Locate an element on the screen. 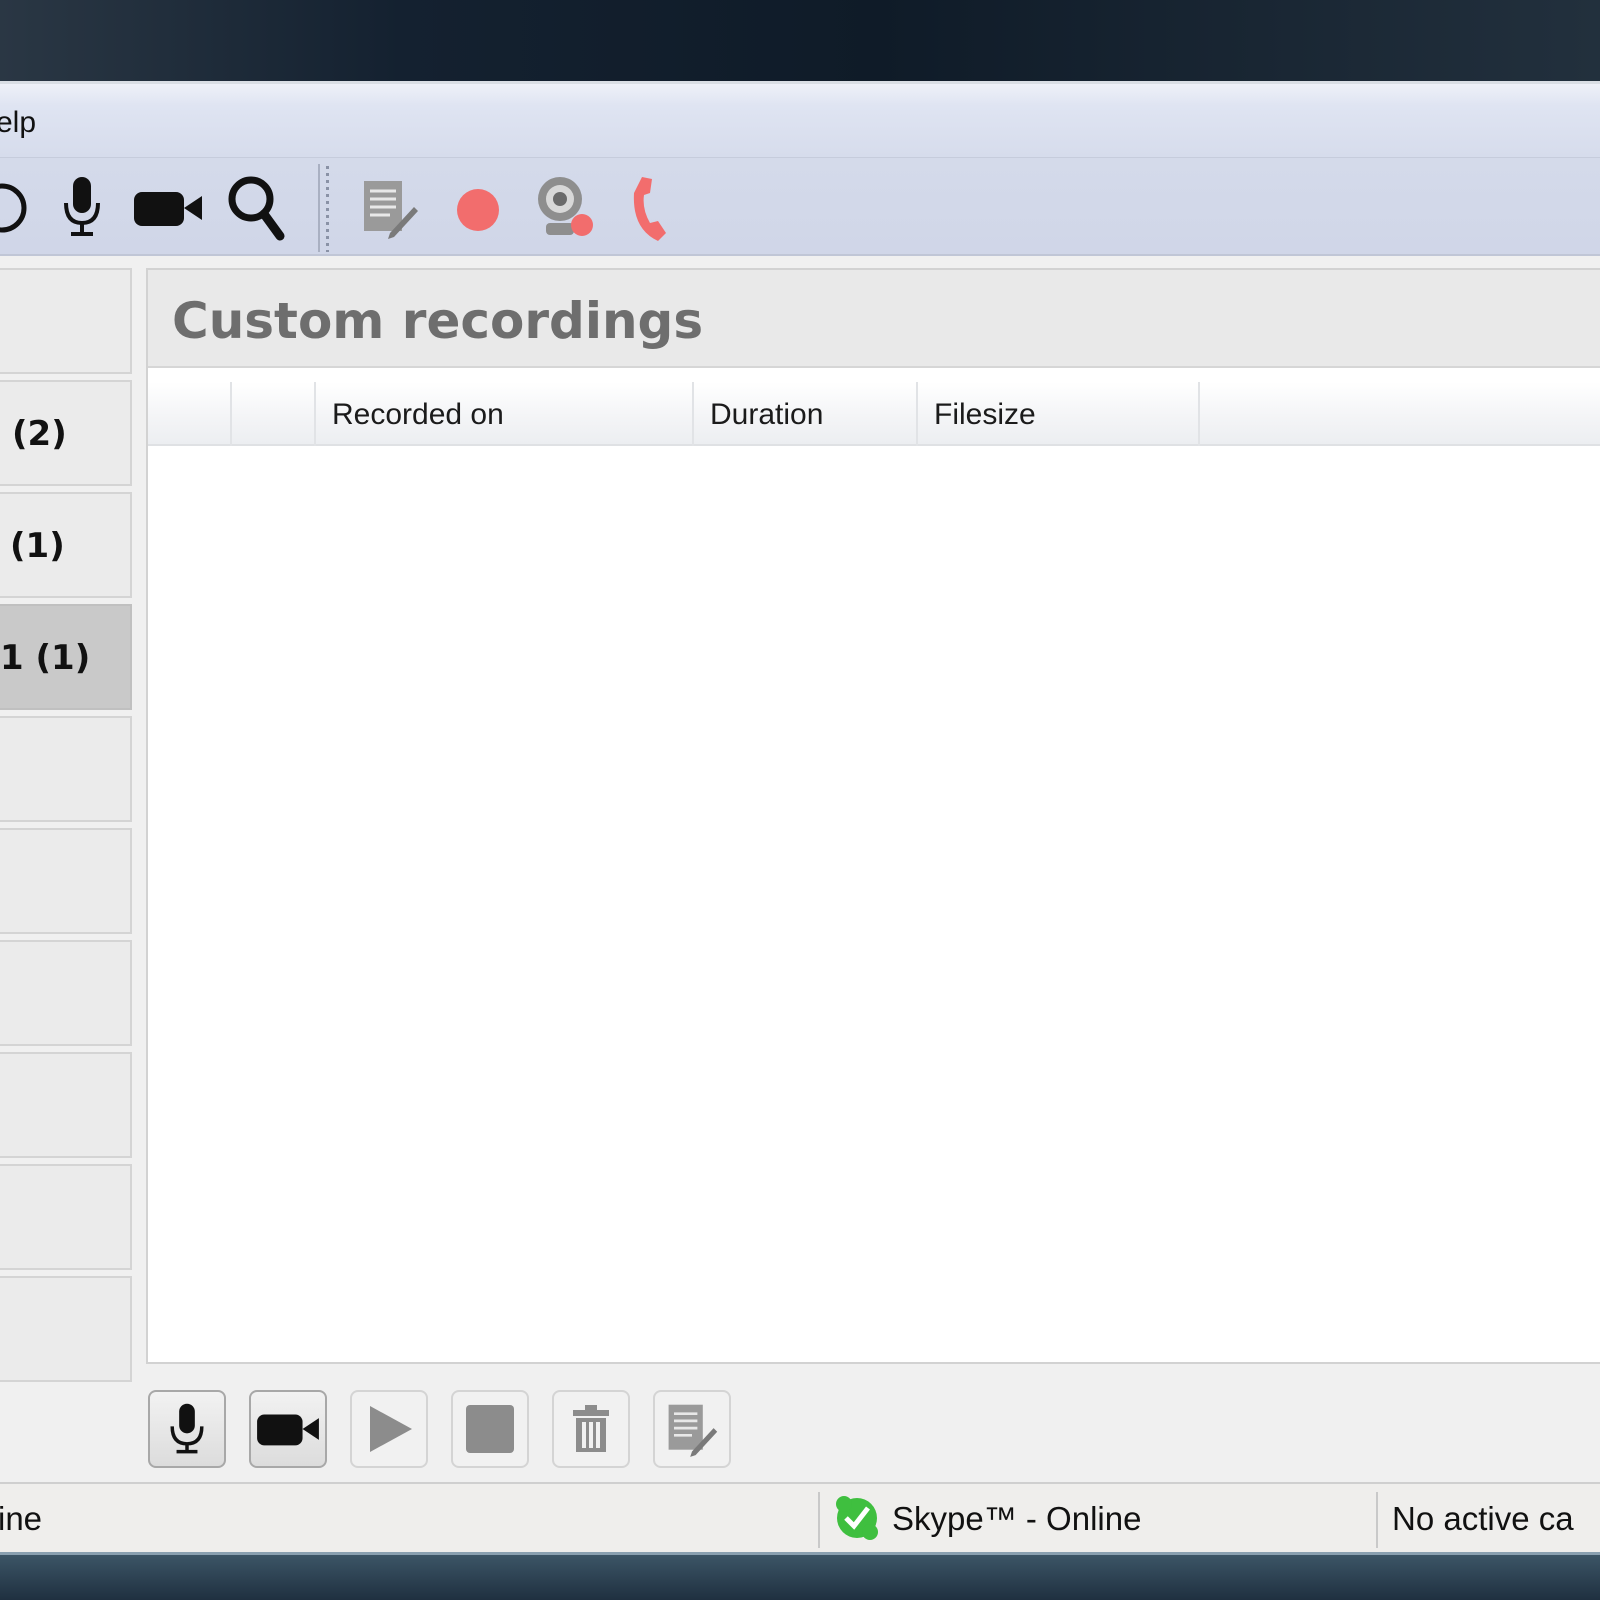 Image resolution: width=1600 pixels, height=1600 pixels. toolbar-separator is located at coordinates (326, 208).